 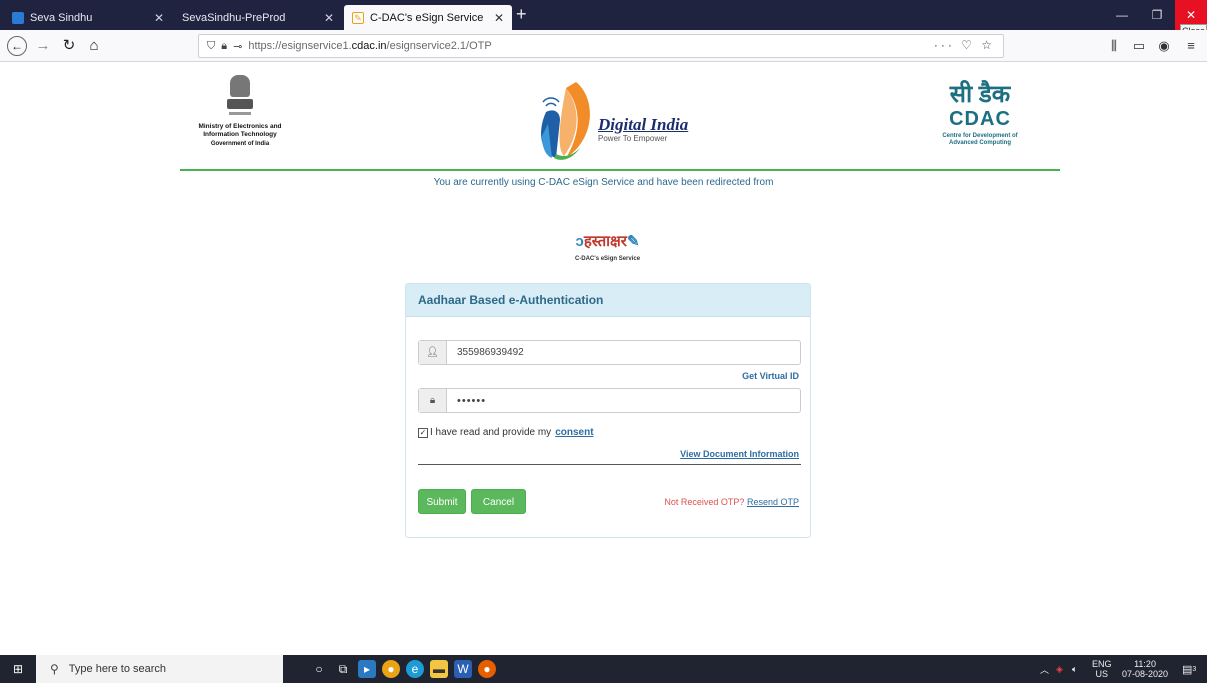 I want to click on file-explorer-icon: ▬, so click(x=439, y=669).